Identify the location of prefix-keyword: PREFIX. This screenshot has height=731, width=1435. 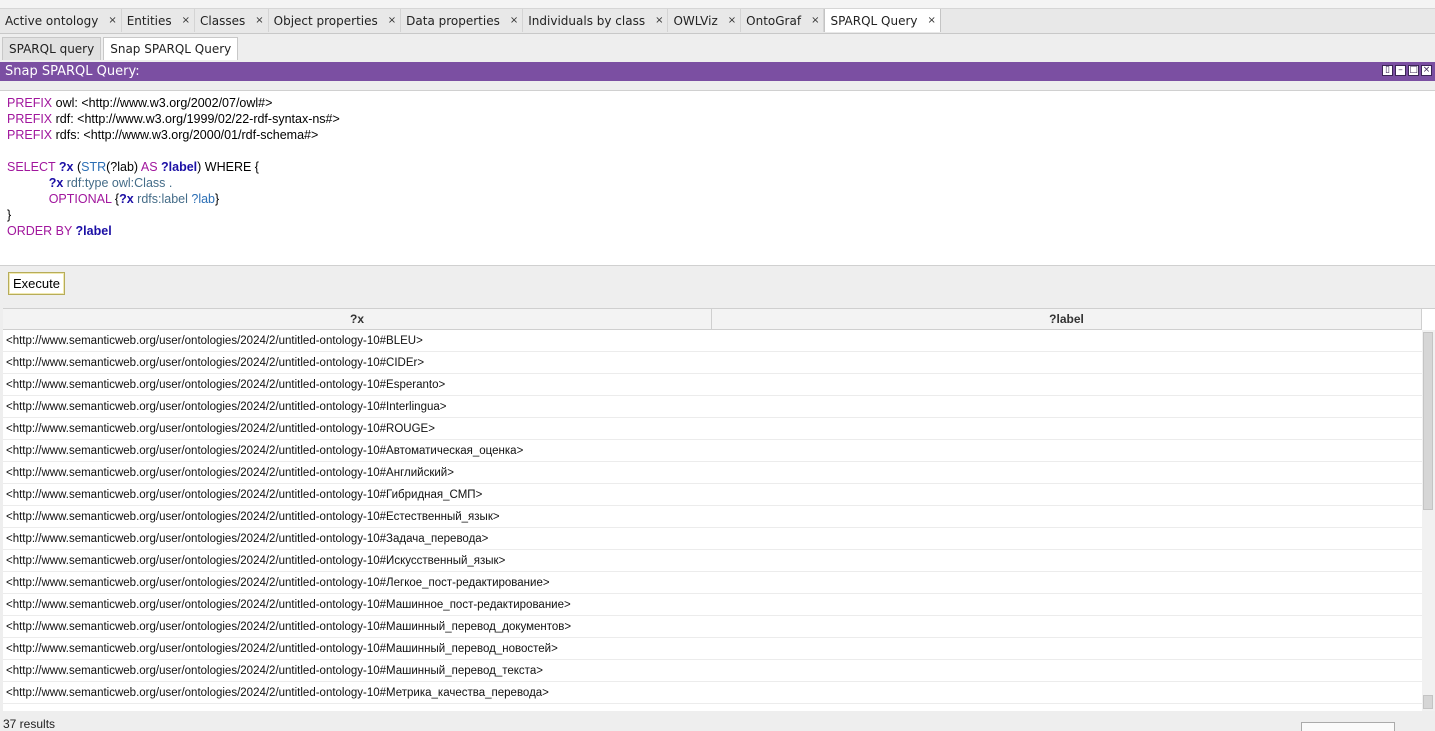
(30, 135).